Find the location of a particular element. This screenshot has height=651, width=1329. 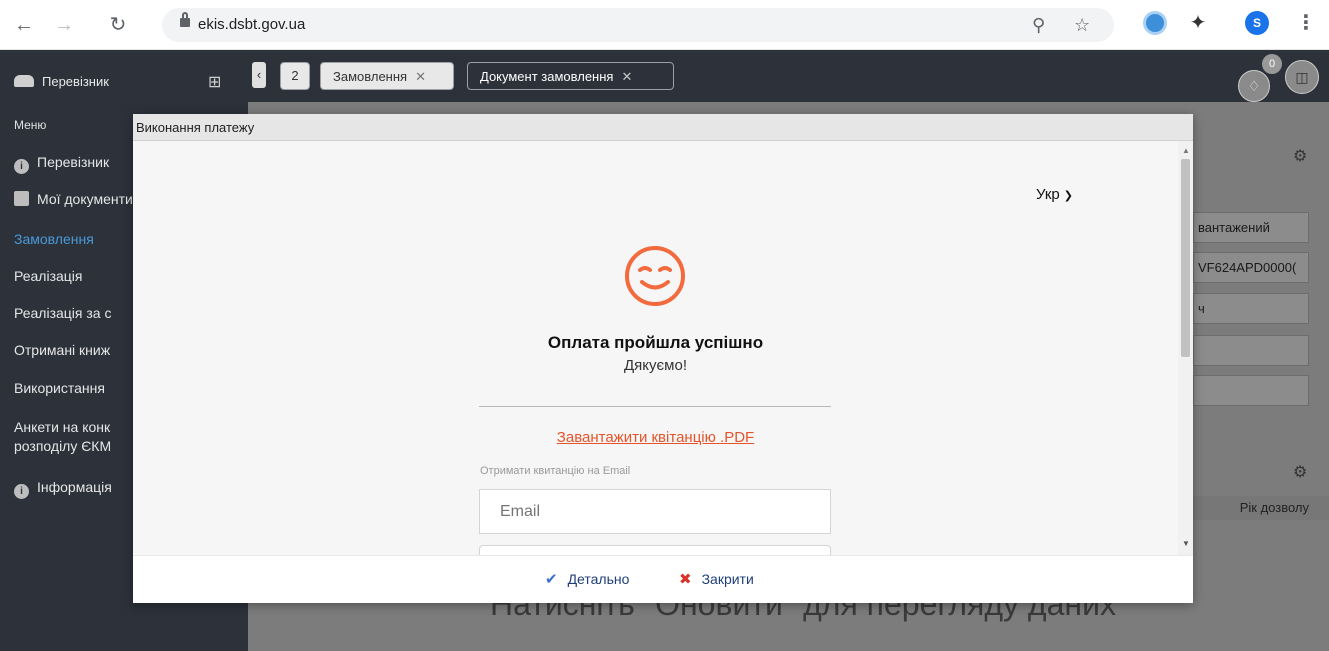

details-button: ✔ Детально is located at coordinates (587, 579).